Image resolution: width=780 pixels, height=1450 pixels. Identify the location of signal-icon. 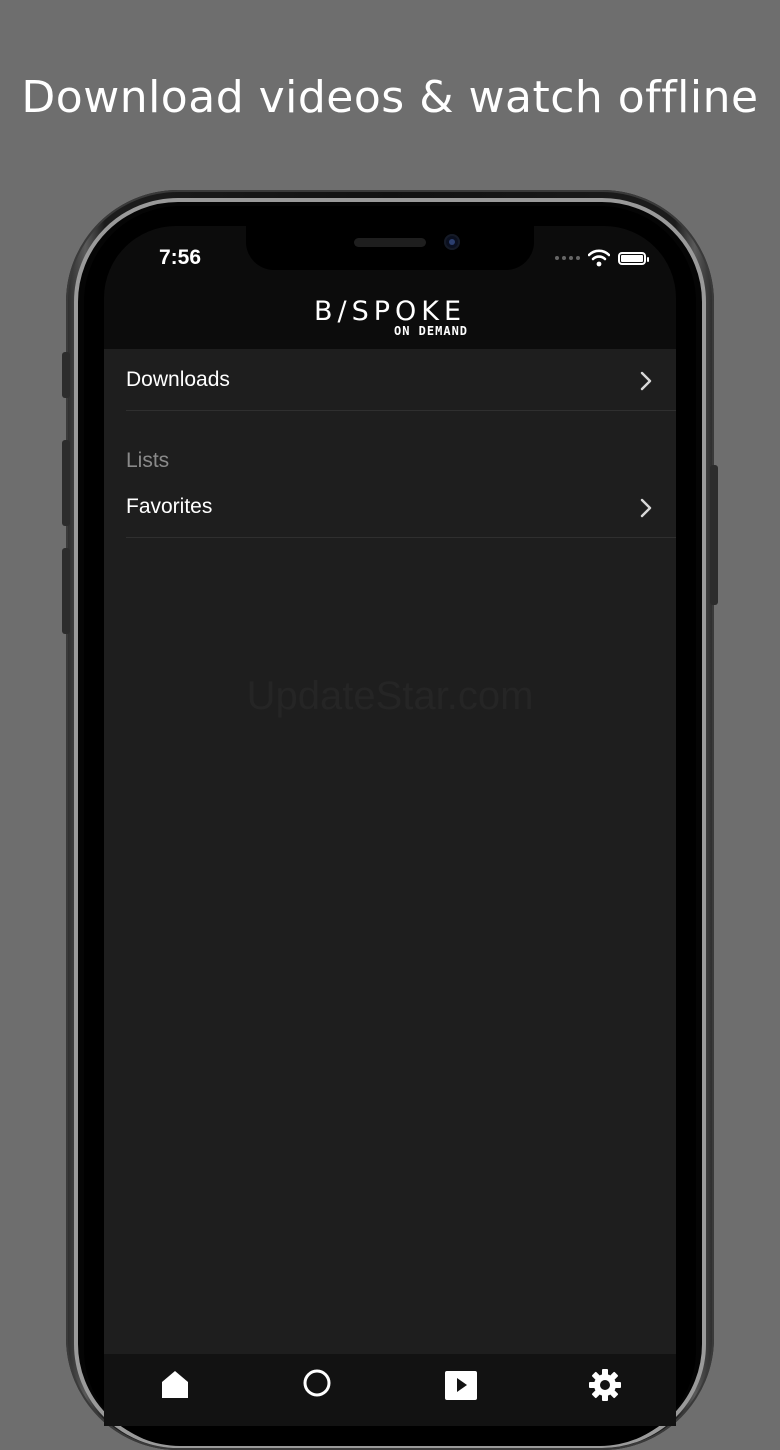
(567, 258).